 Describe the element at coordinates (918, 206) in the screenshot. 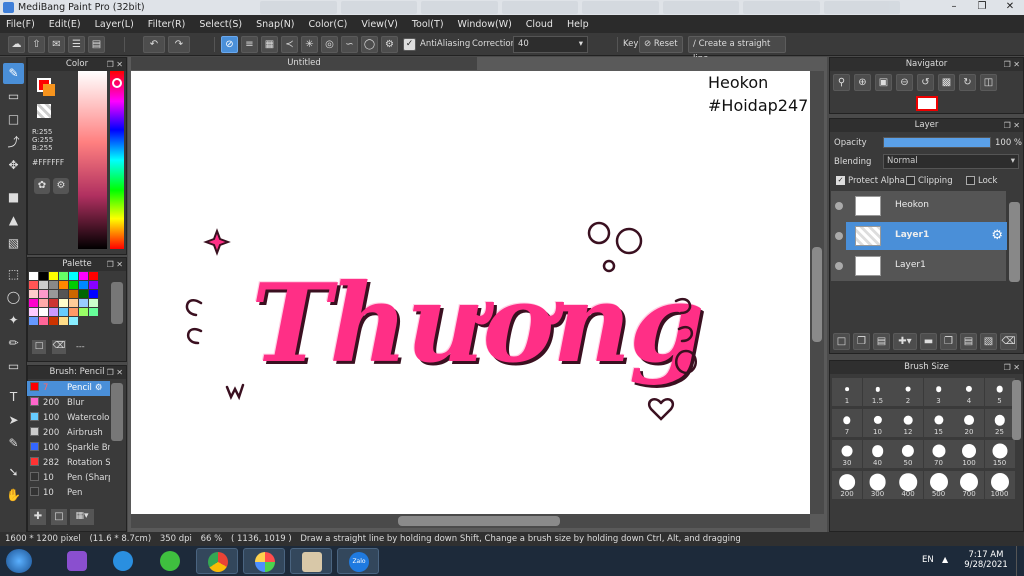

I see `layer-row: Heokon` at that location.